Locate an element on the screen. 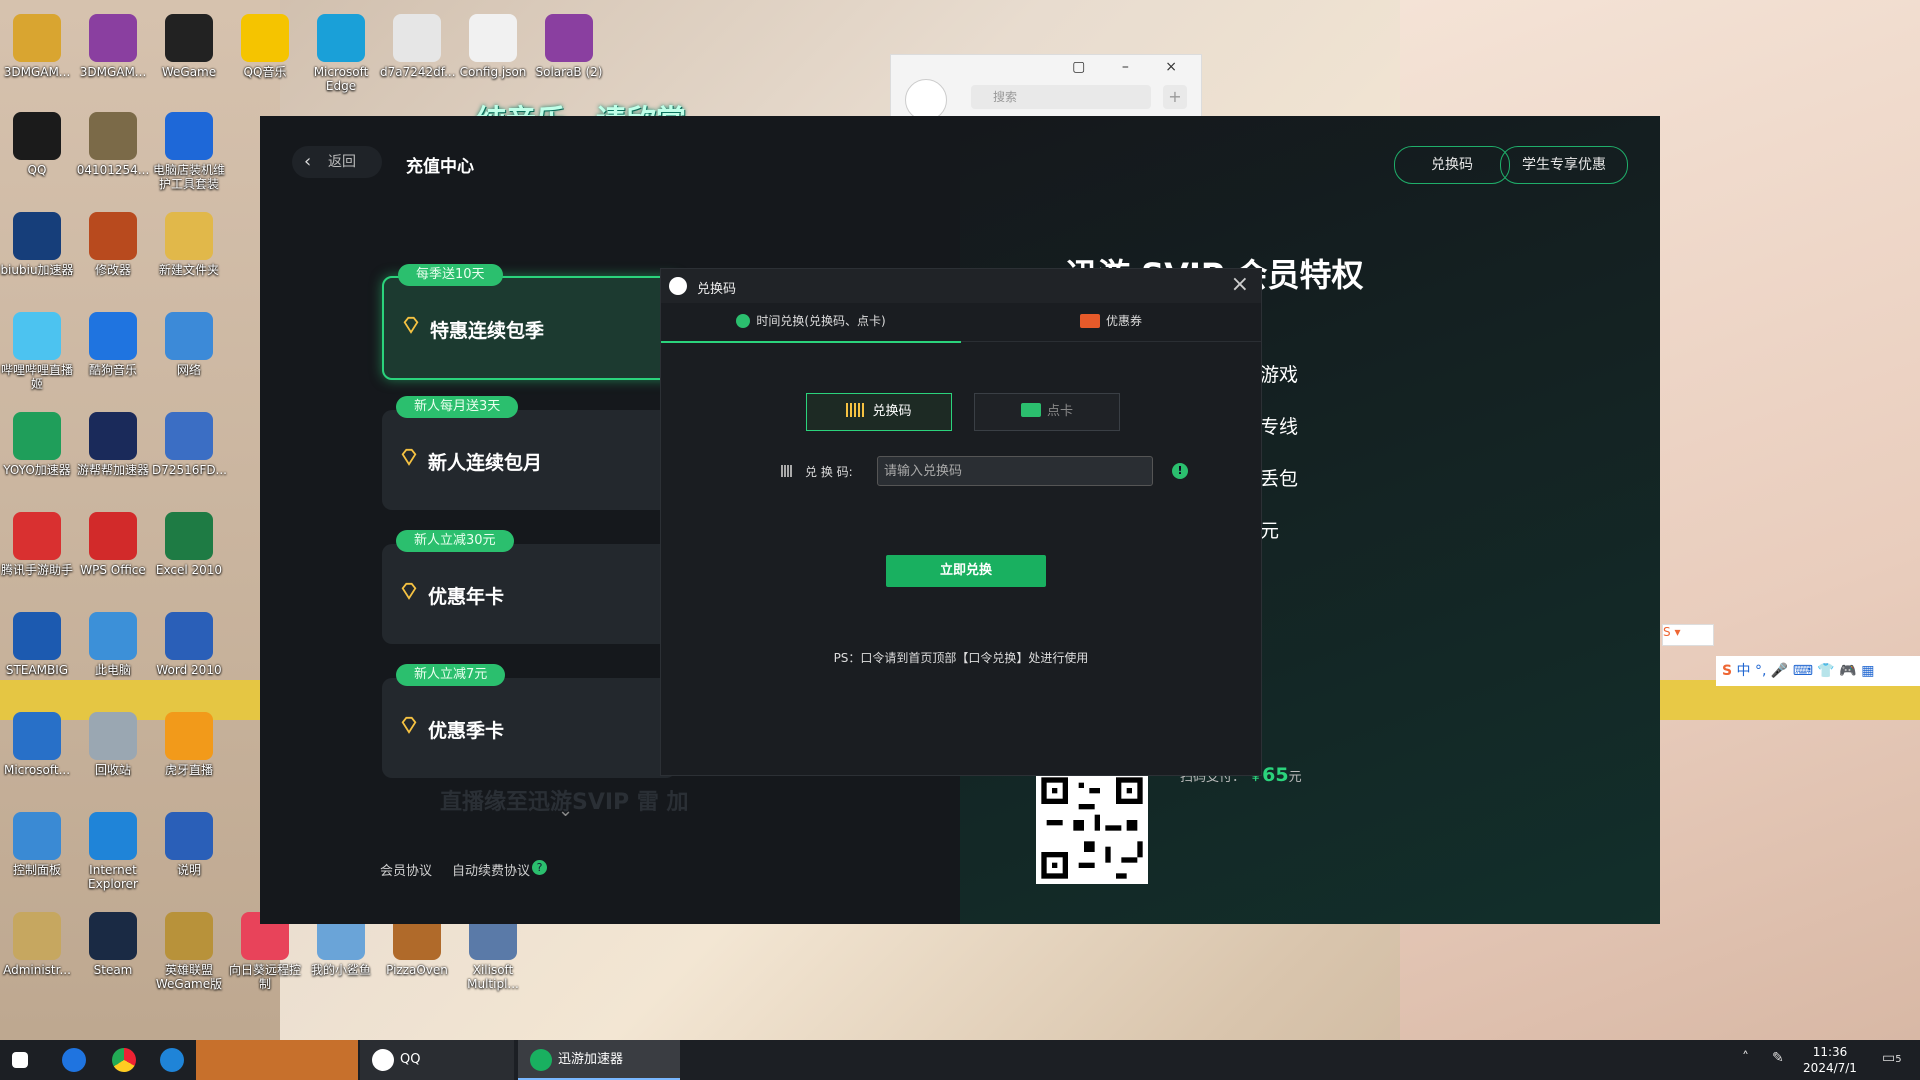  chevron-down-icon: ⌄ is located at coordinates (565, 810).